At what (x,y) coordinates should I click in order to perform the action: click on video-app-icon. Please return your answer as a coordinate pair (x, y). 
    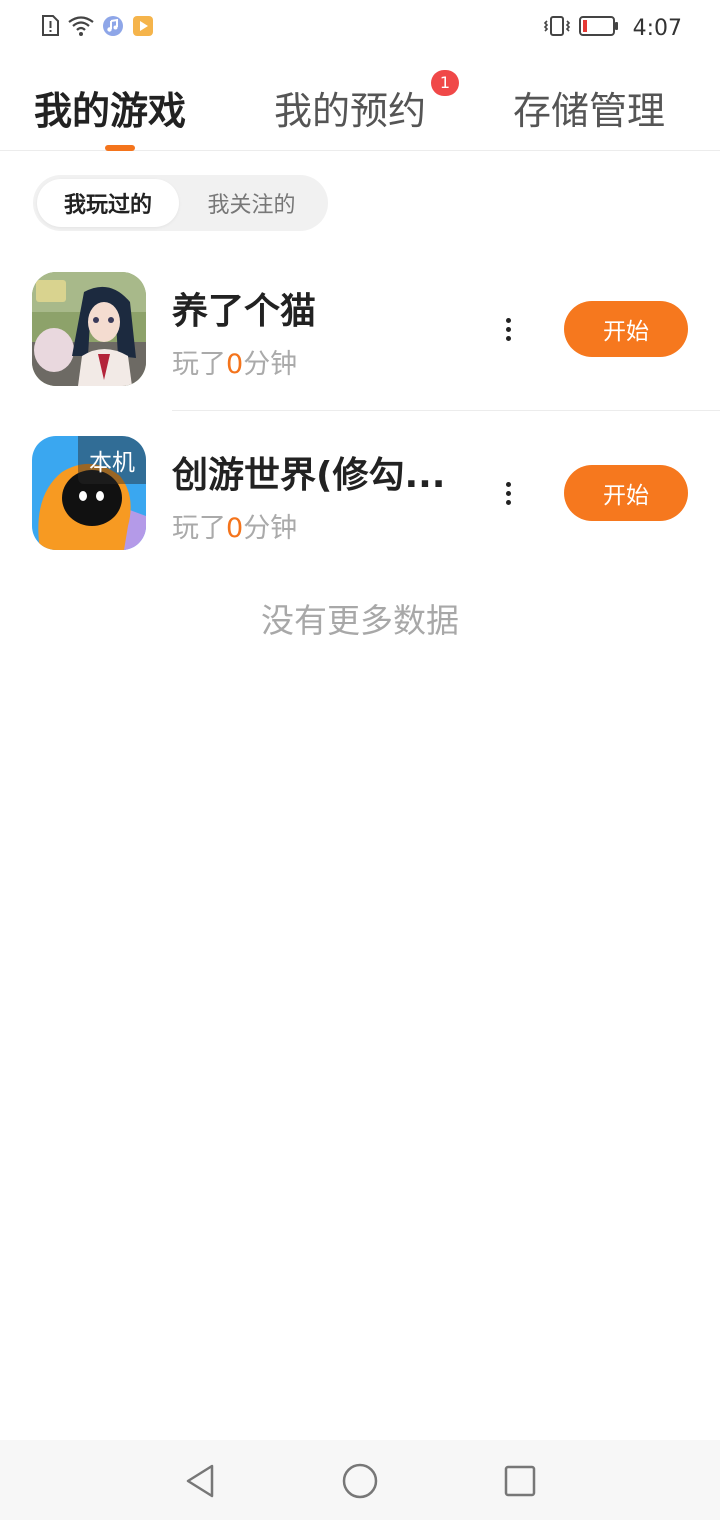
    Looking at the image, I should click on (143, 28).